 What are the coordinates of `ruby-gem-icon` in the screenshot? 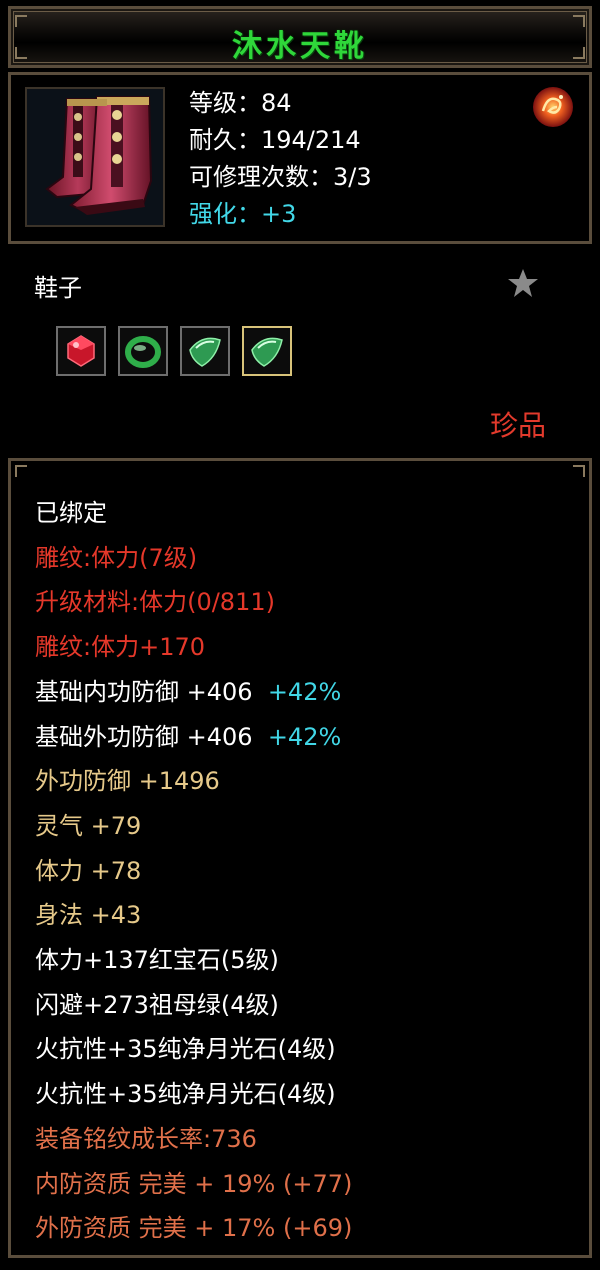 It's located at (81, 351).